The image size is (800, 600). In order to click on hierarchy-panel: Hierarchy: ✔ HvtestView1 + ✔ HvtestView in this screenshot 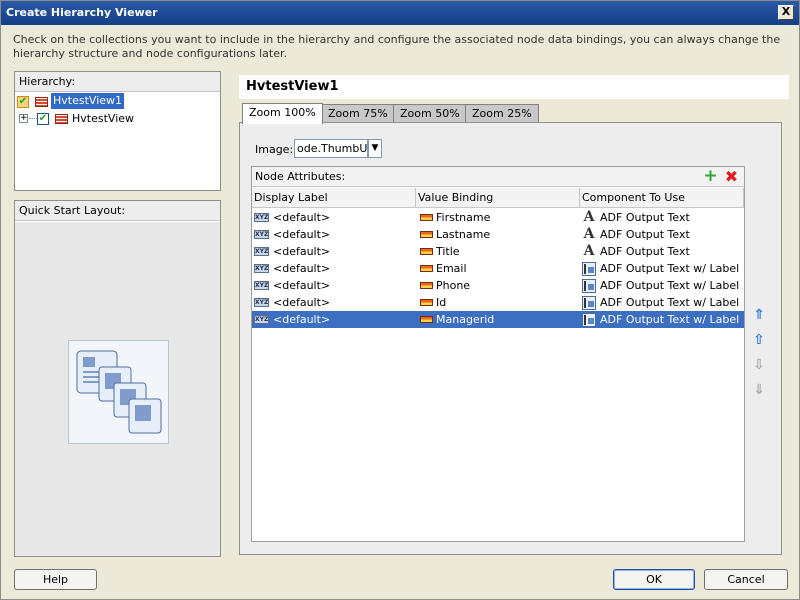, I will do `click(117, 131)`.